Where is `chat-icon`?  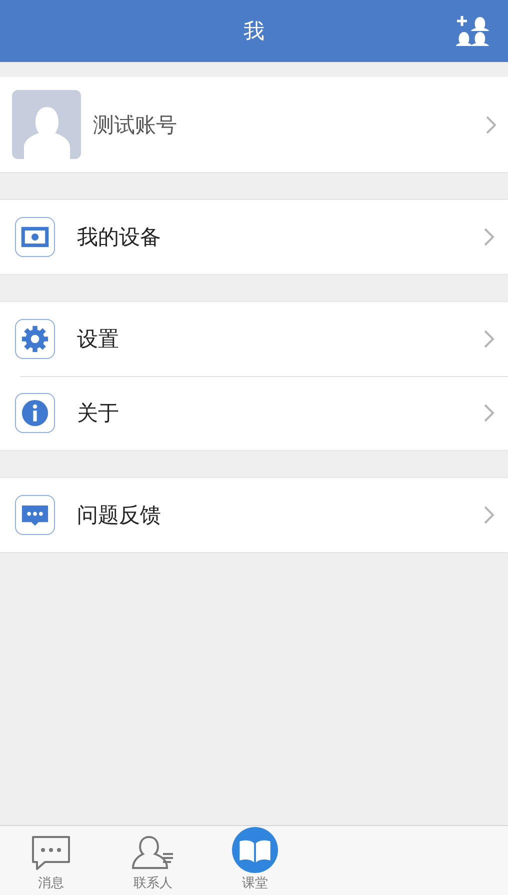
chat-icon is located at coordinates (35, 515).